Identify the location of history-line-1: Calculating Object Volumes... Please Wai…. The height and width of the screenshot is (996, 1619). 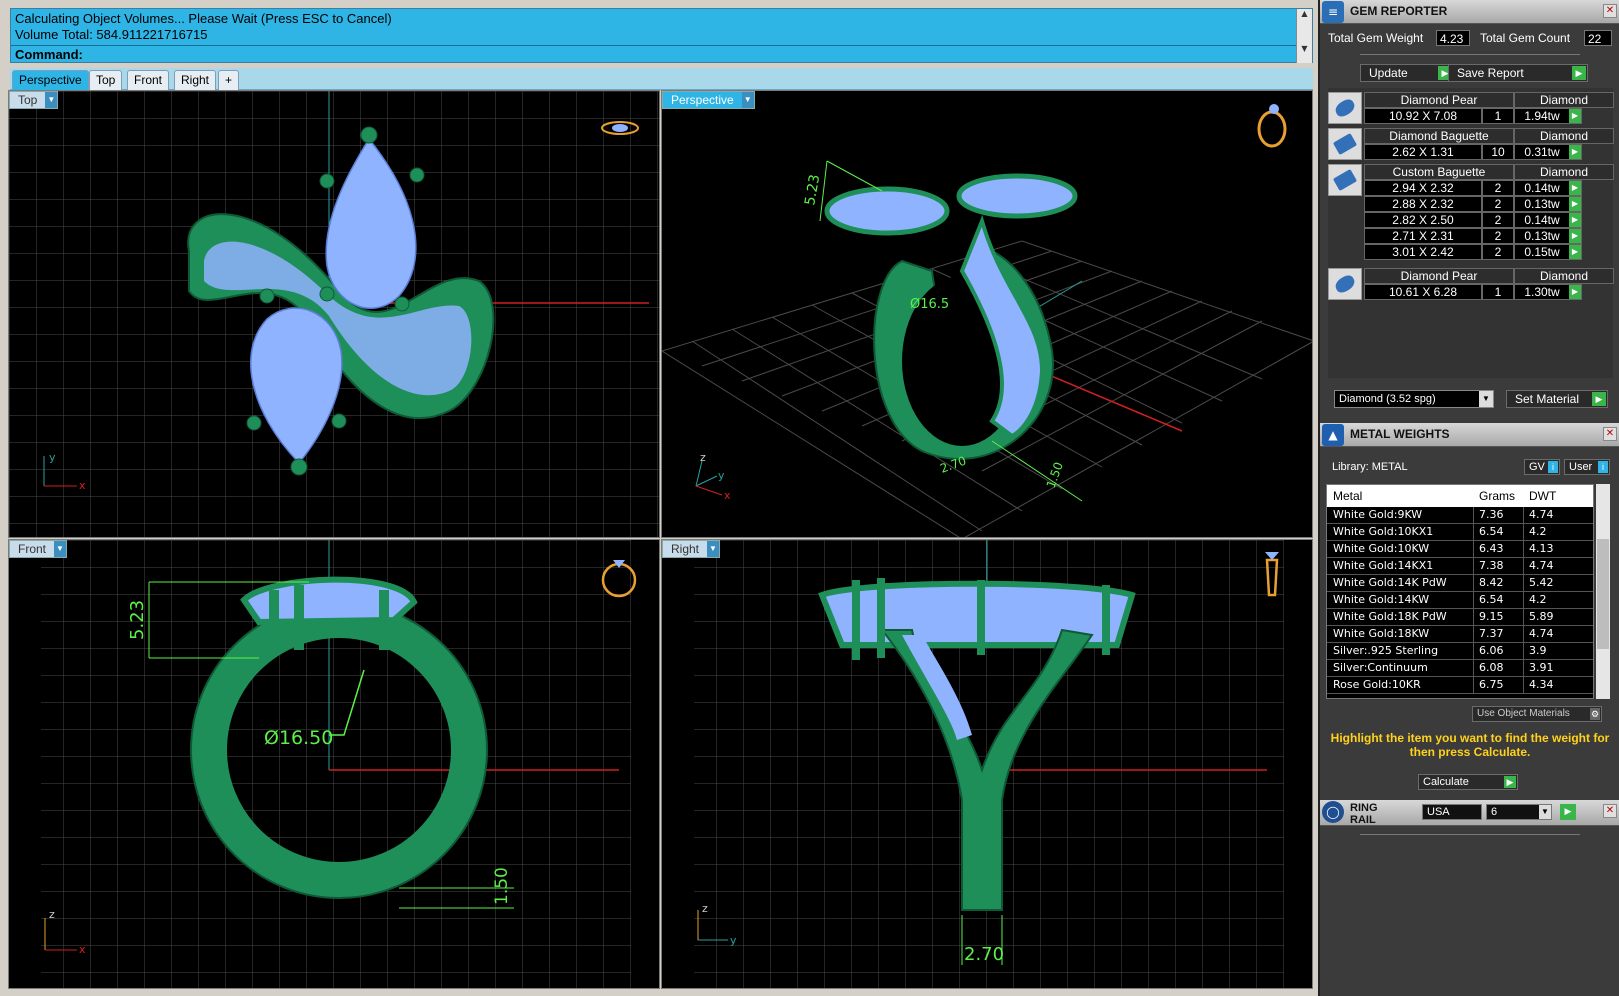
(203, 18).